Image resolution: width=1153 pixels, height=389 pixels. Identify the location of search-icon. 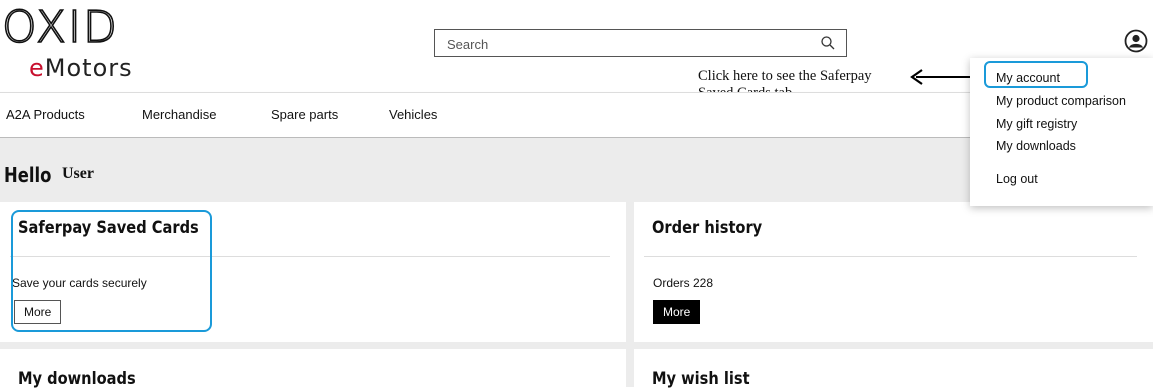
(828, 43).